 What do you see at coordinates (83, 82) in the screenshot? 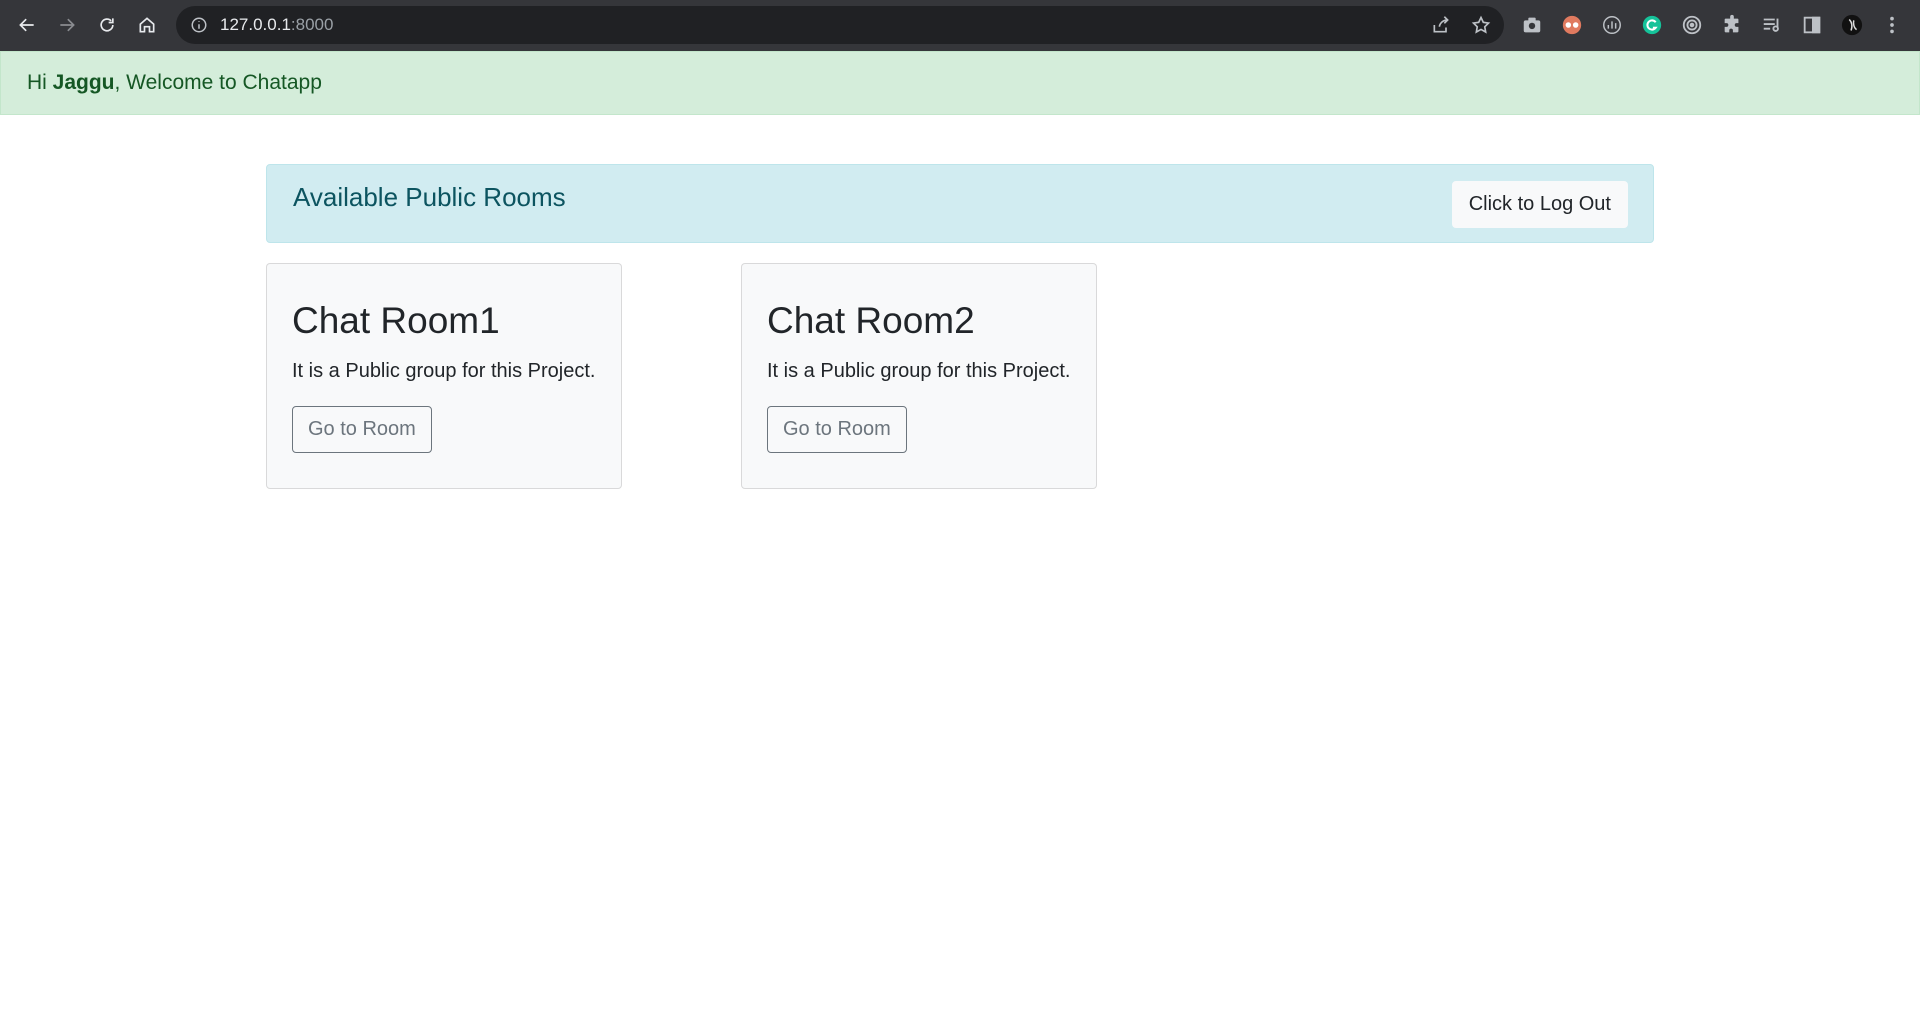
I see `welcome-username: Jaggu` at bounding box center [83, 82].